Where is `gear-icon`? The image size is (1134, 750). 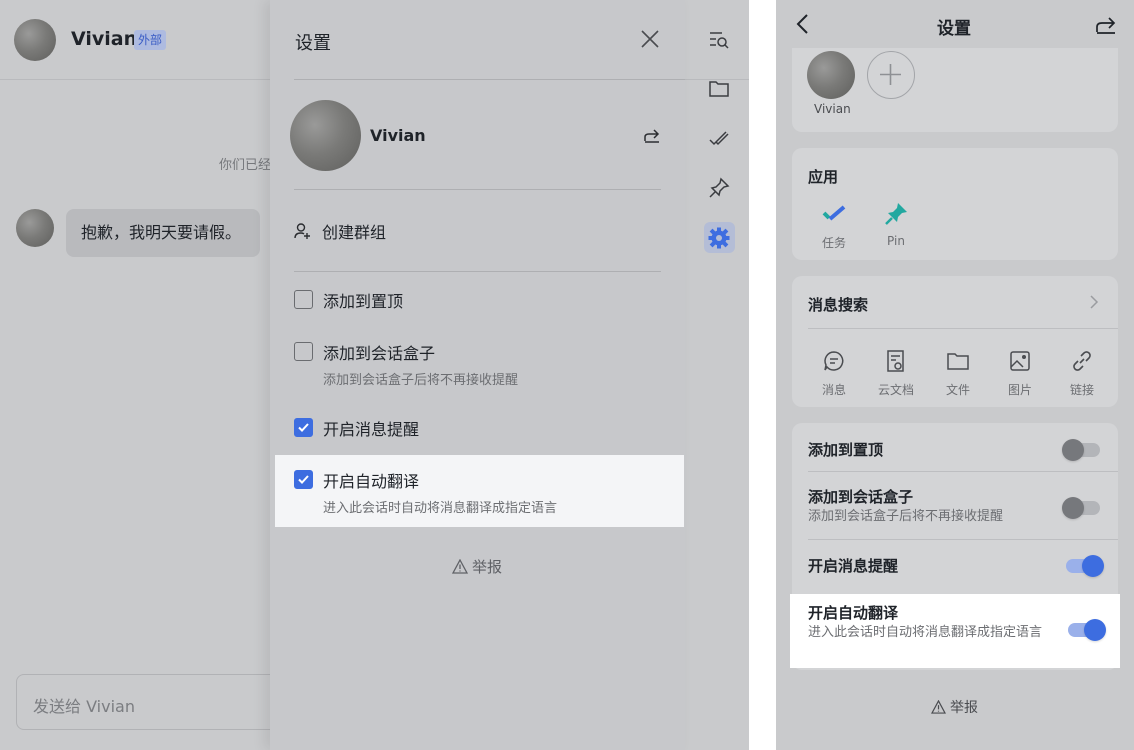
gear-icon is located at coordinates (719, 238).